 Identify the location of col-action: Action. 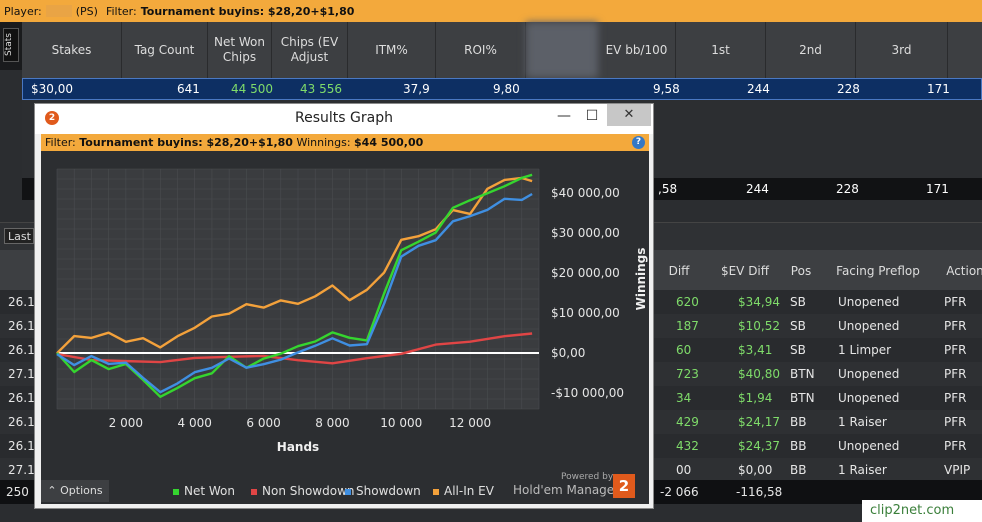
(961, 271).